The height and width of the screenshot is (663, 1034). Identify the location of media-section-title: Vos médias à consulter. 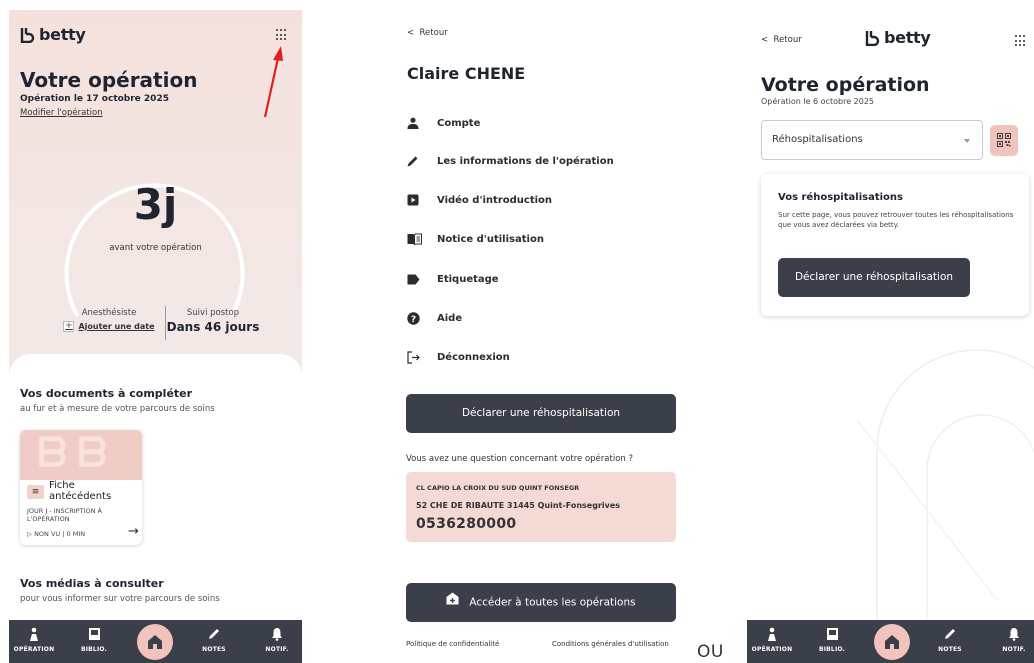
(92, 583).